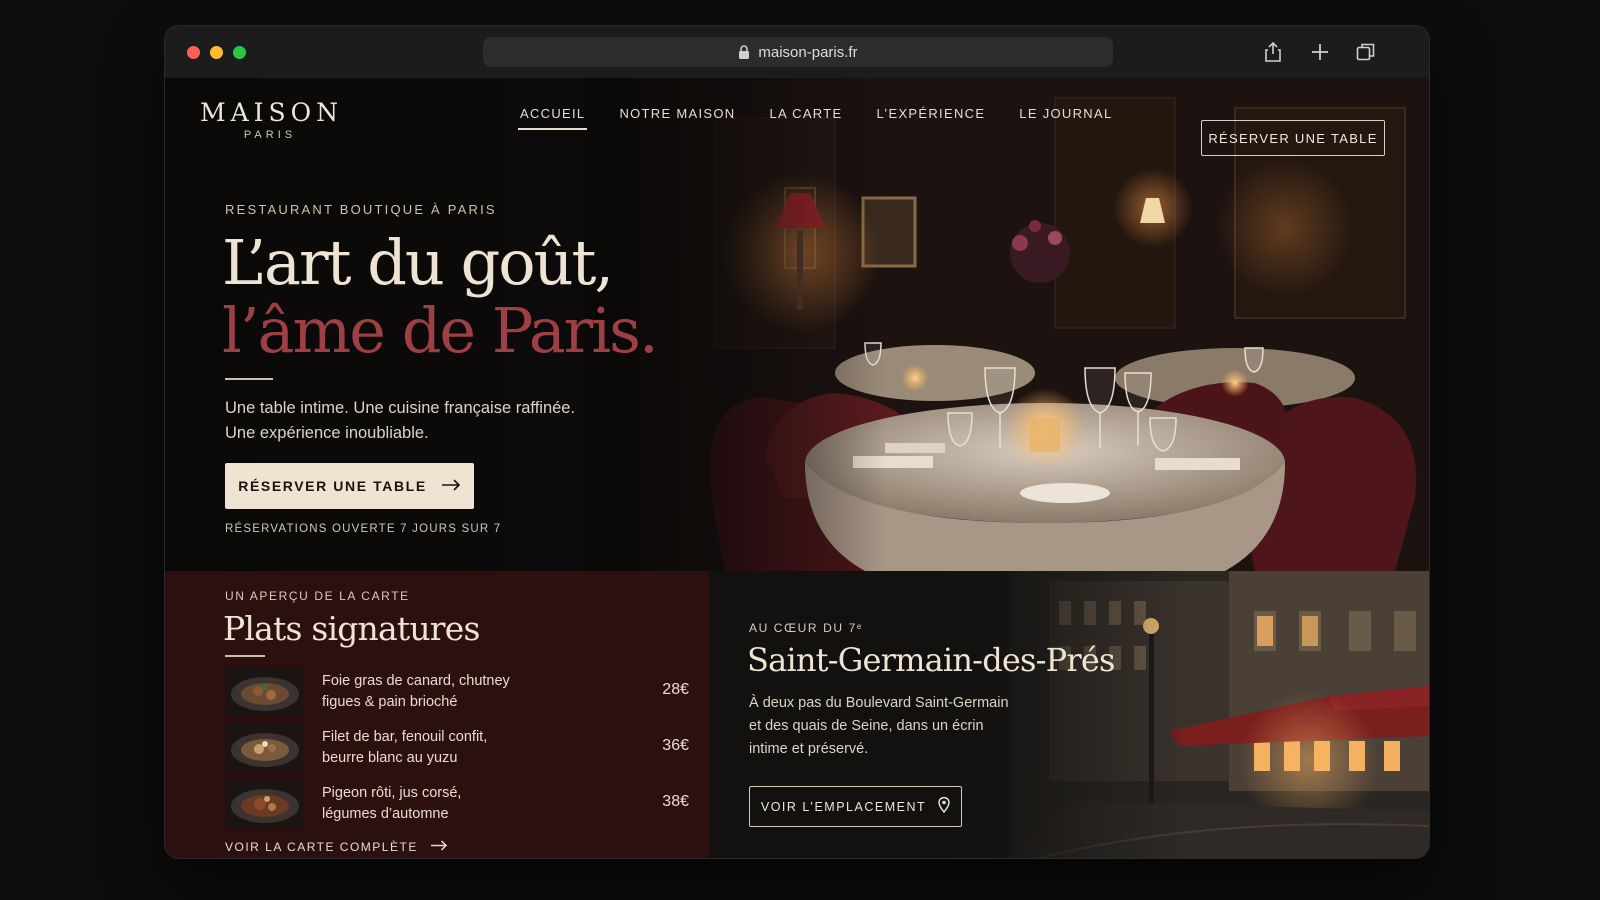 The width and height of the screenshot is (1600, 900). What do you see at coordinates (332, 486) in the screenshot?
I see `hero-reserve-label: RÉSERVER UNE TABLE` at bounding box center [332, 486].